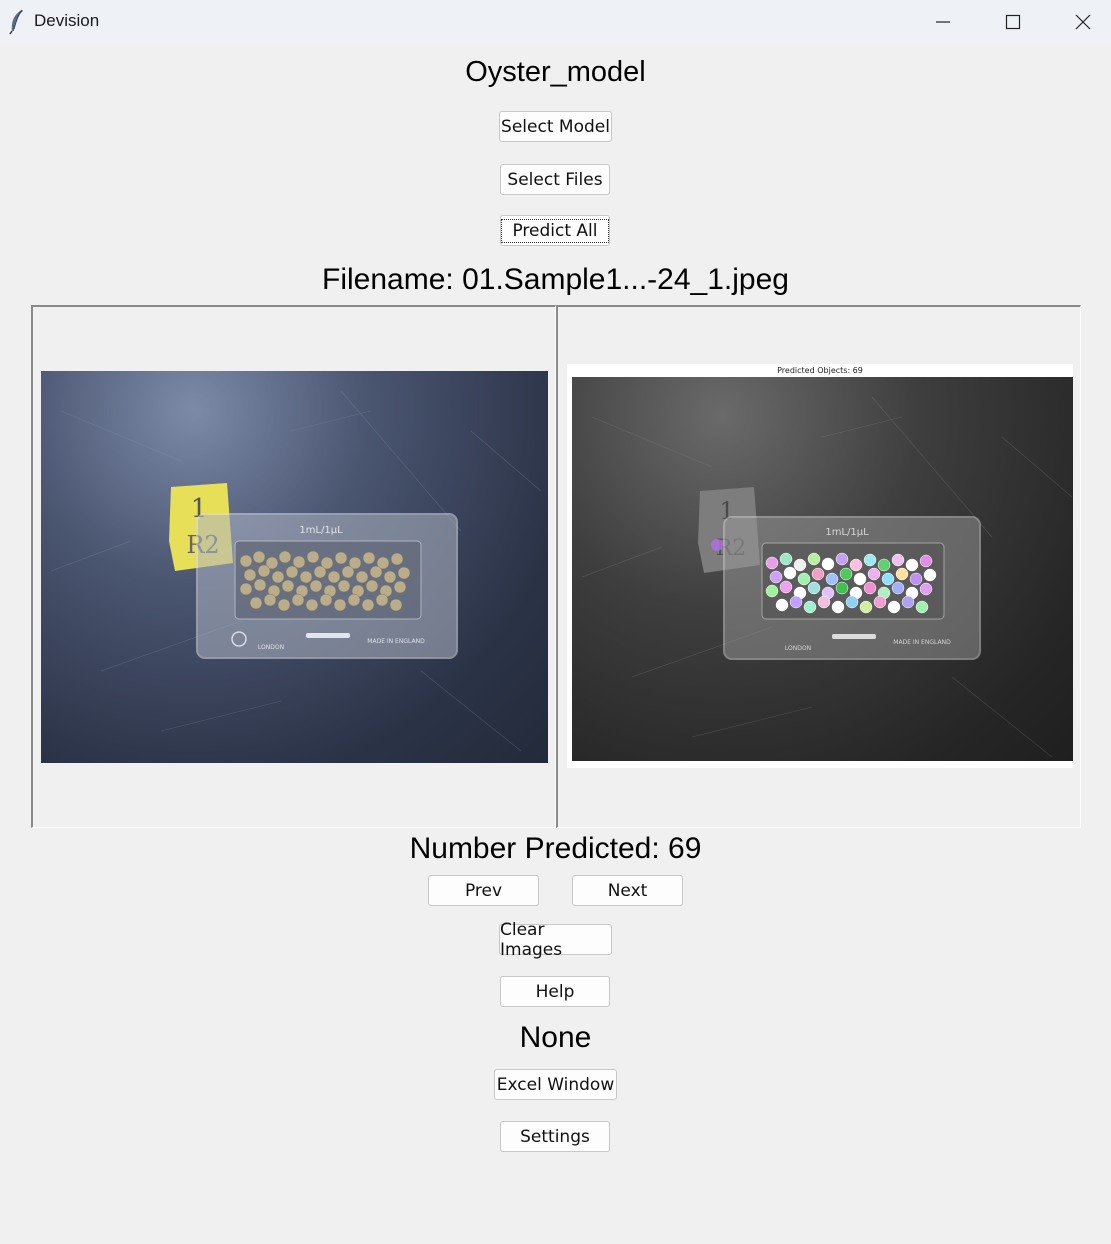 The image size is (1111, 1244). What do you see at coordinates (922, 642) in the screenshot?
I see `pred-slide-right-text: MADE IN ENGLAND` at bounding box center [922, 642].